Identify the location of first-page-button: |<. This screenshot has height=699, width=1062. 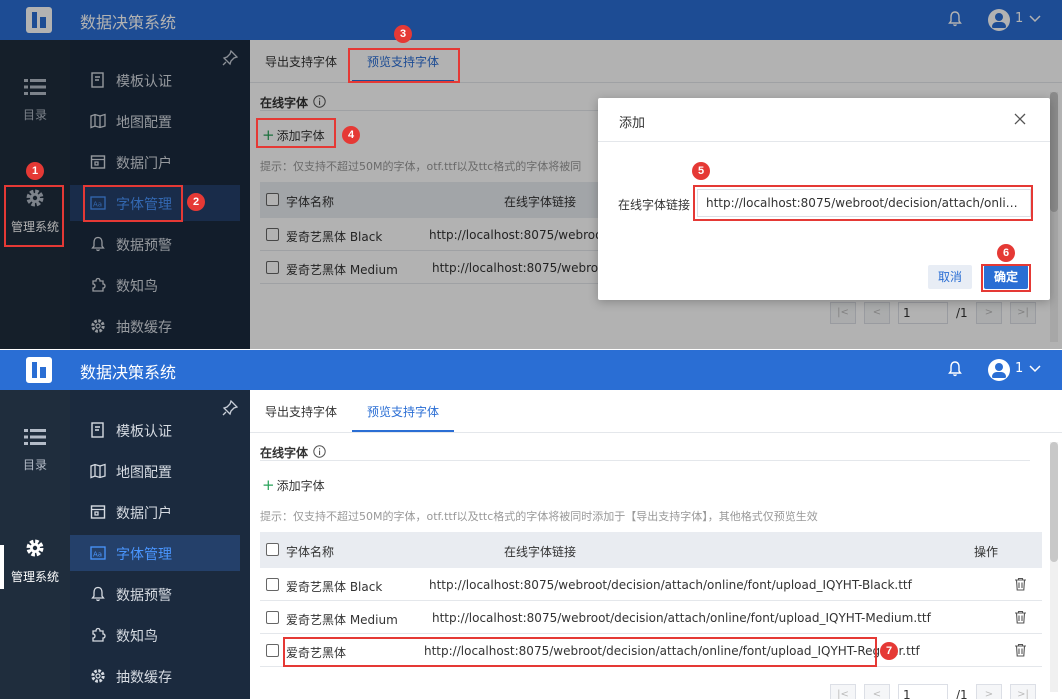
(843, 691).